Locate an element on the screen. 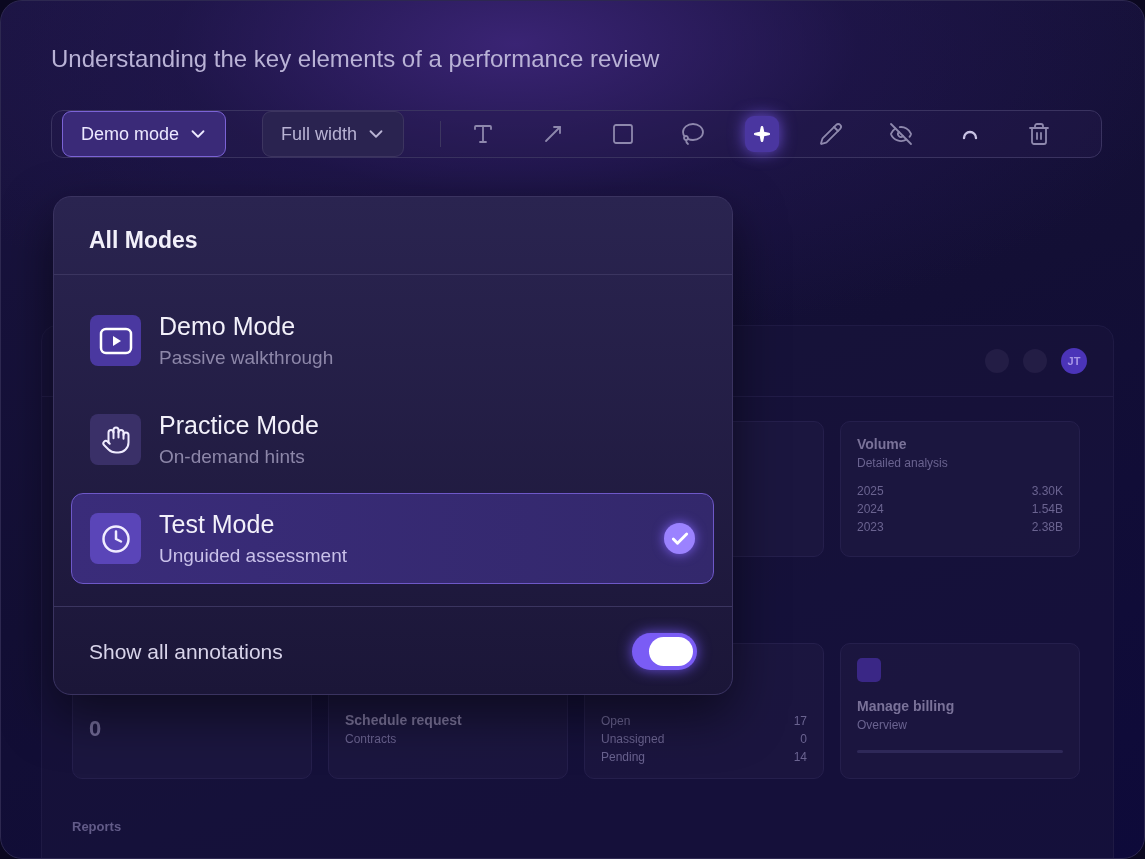 The image size is (1145, 859). card-subtitle: Overview is located at coordinates (882, 725).